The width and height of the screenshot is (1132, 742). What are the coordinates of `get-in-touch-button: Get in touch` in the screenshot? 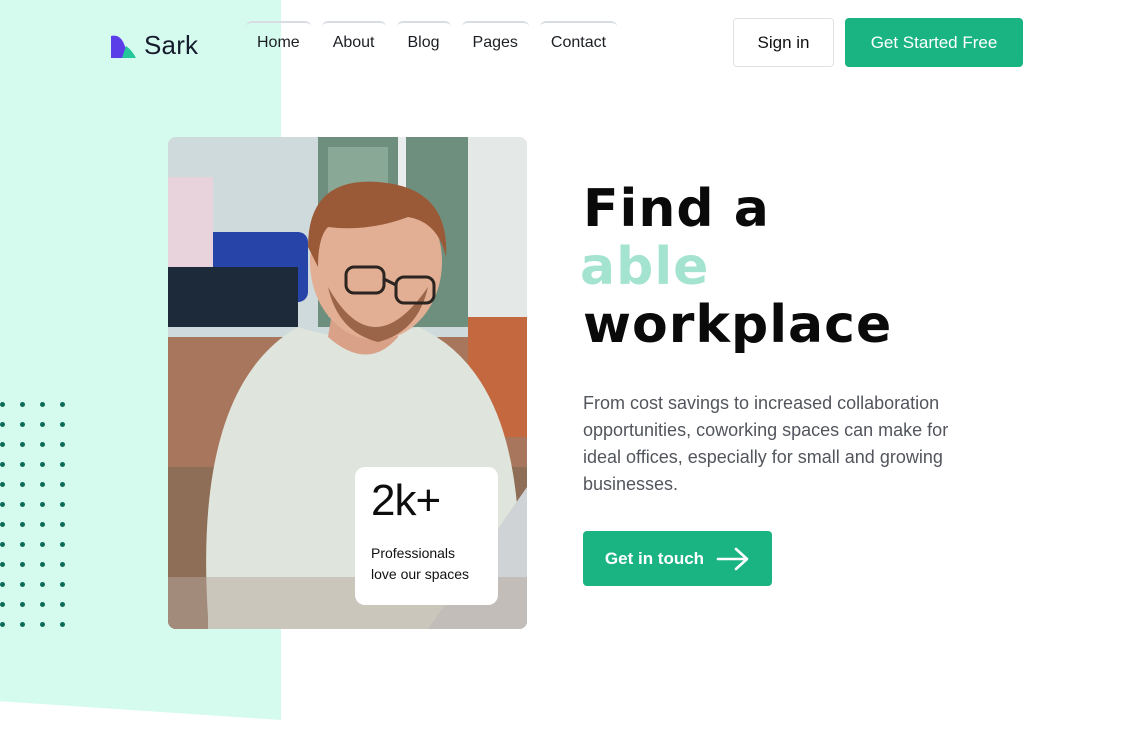 It's located at (677, 558).